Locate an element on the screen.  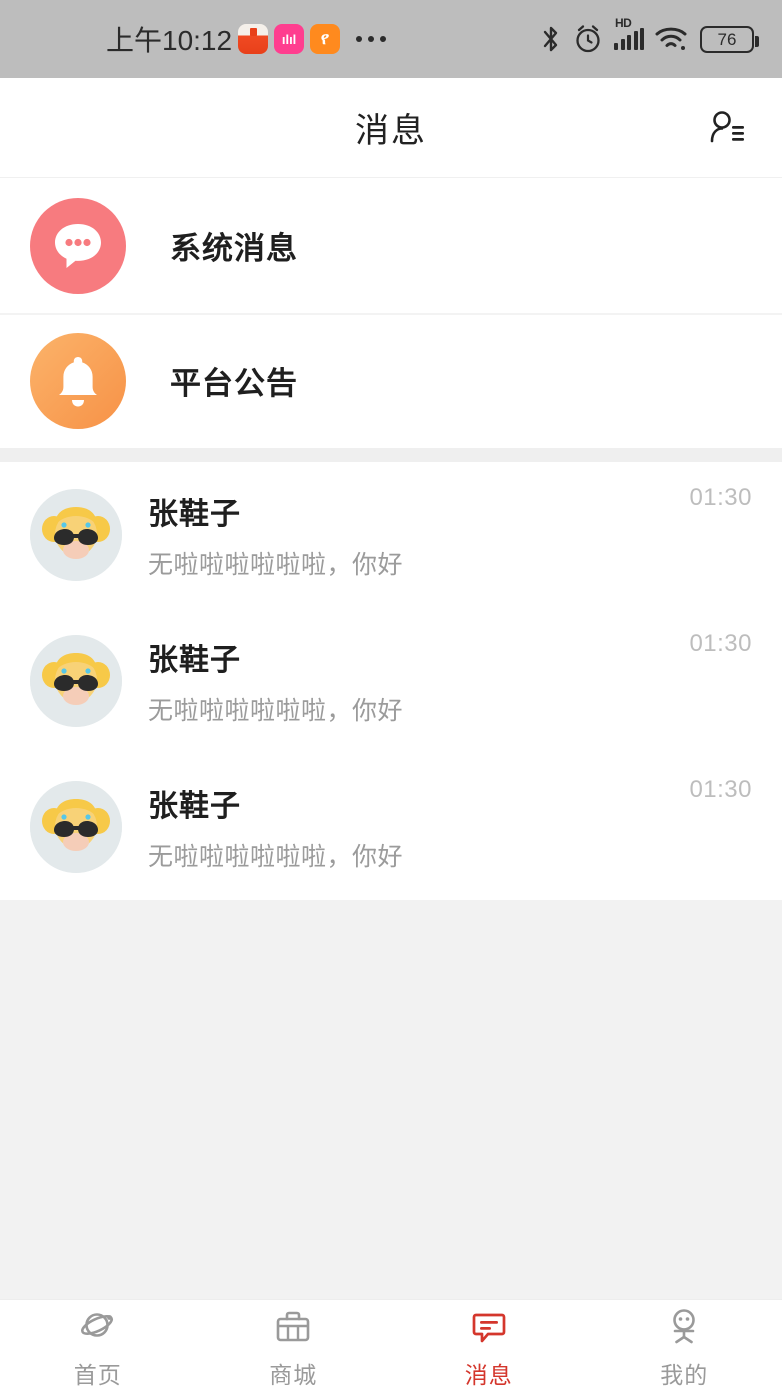
battery-icon: 76 is located at coordinates (729, 39).